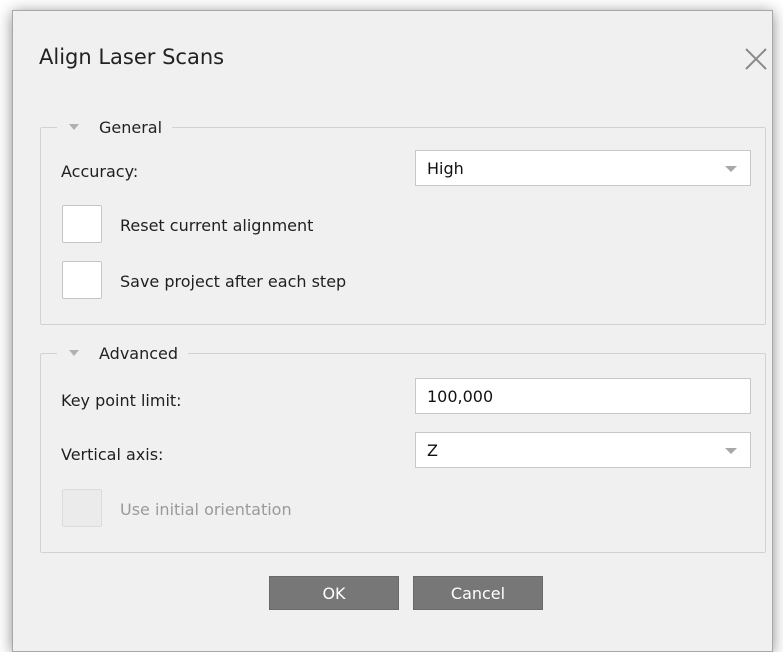 The image size is (783, 652). Describe the element at coordinates (139, 353) in the screenshot. I see `advanced-group-title: Advanced` at that location.